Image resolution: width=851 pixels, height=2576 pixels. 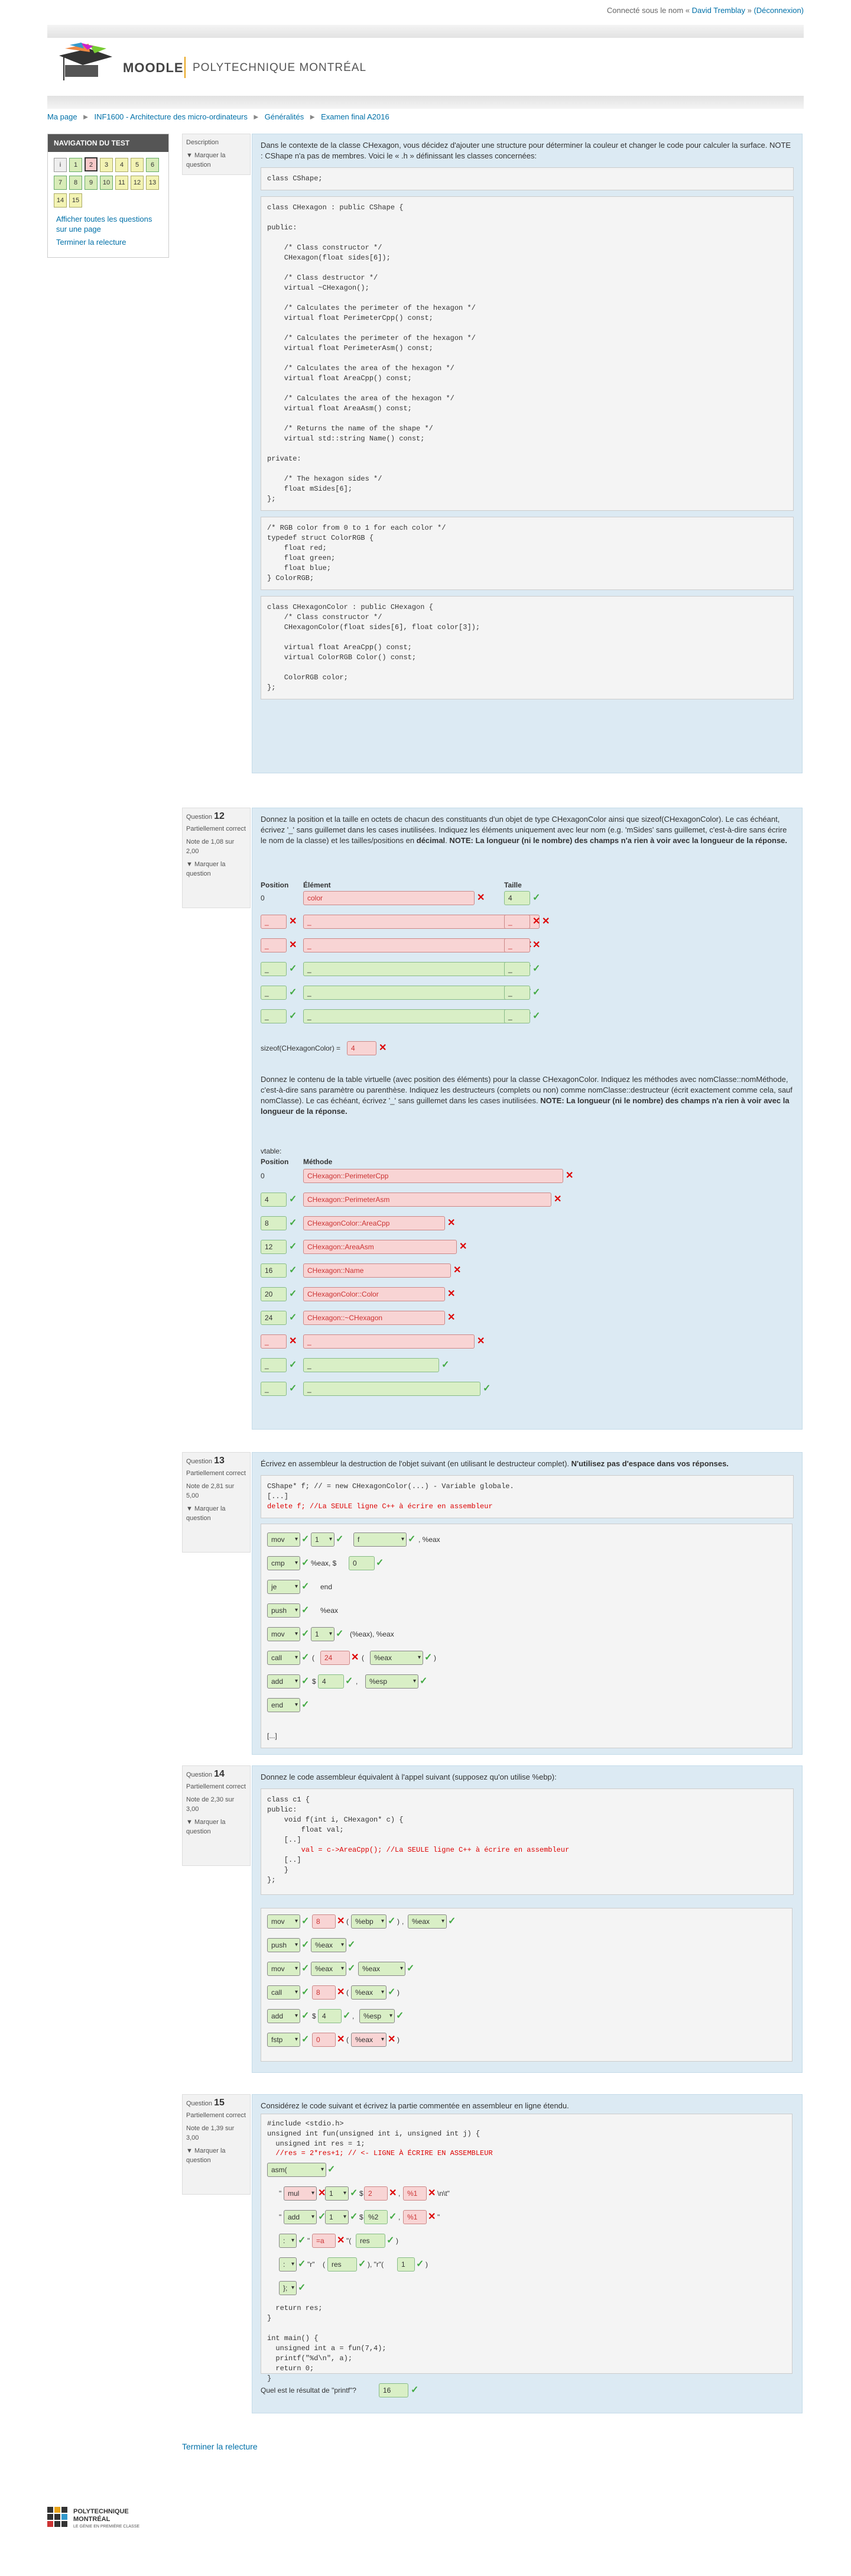 What do you see at coordinates (121, 183) in the screenshot?
I see `quiz-nav-button-11: 11` at bounding box center [121, 183].